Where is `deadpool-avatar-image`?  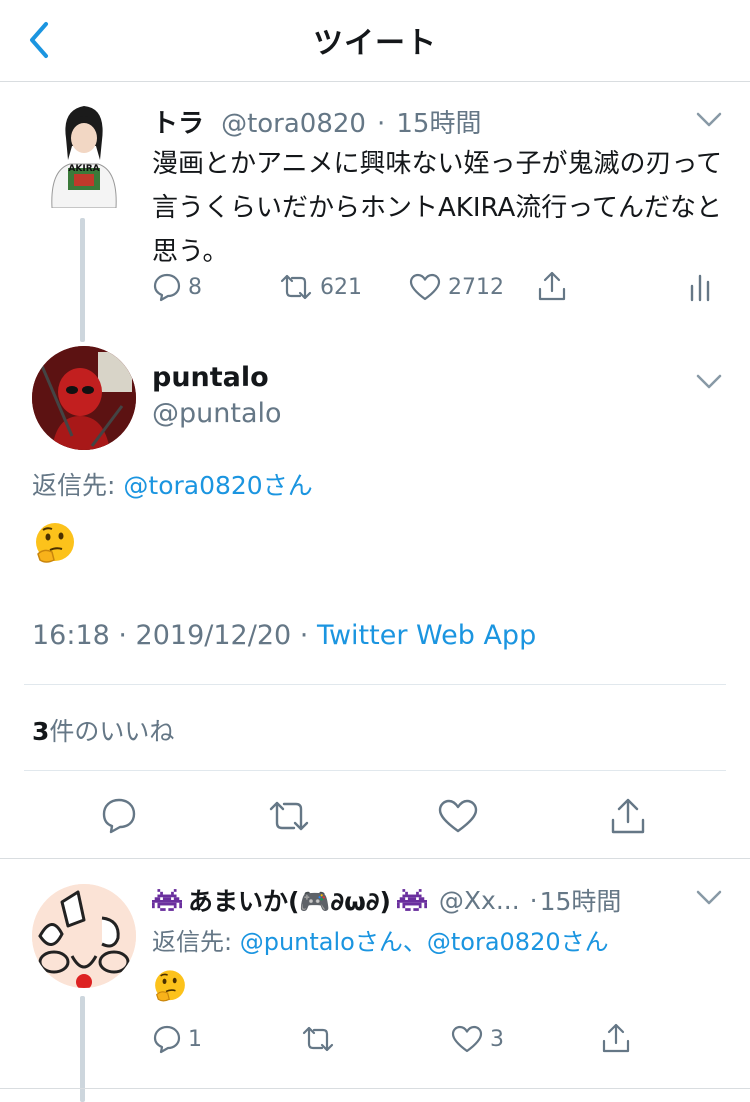
deadpool-avatar-image is located at coordinates (84, 398).